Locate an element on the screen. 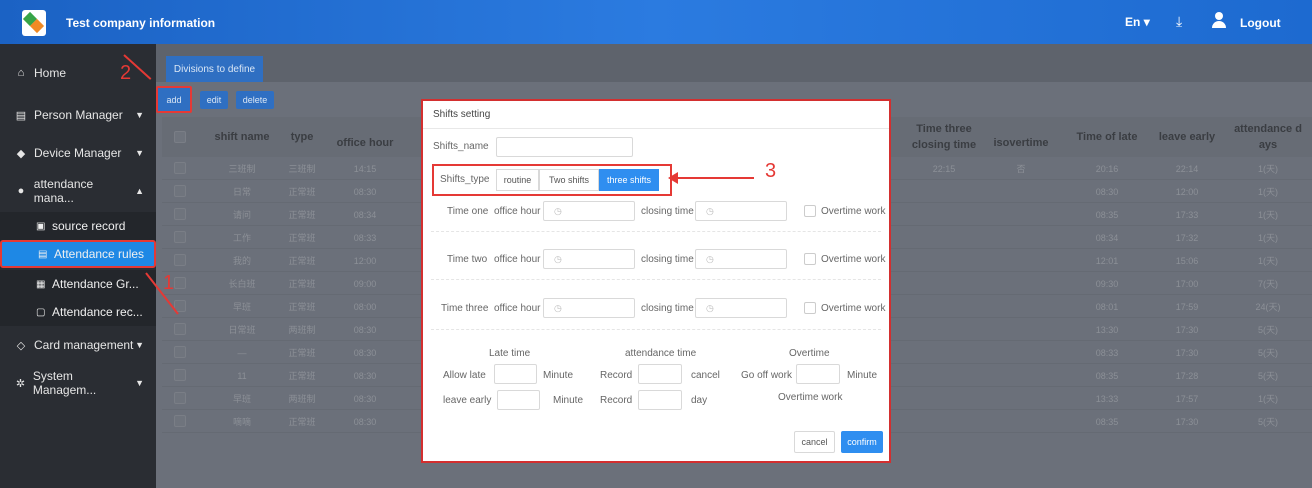 The width and height of the screenshot is (1312, 488). sidebar-item-label: Card management is located at coordinates (84, 345).